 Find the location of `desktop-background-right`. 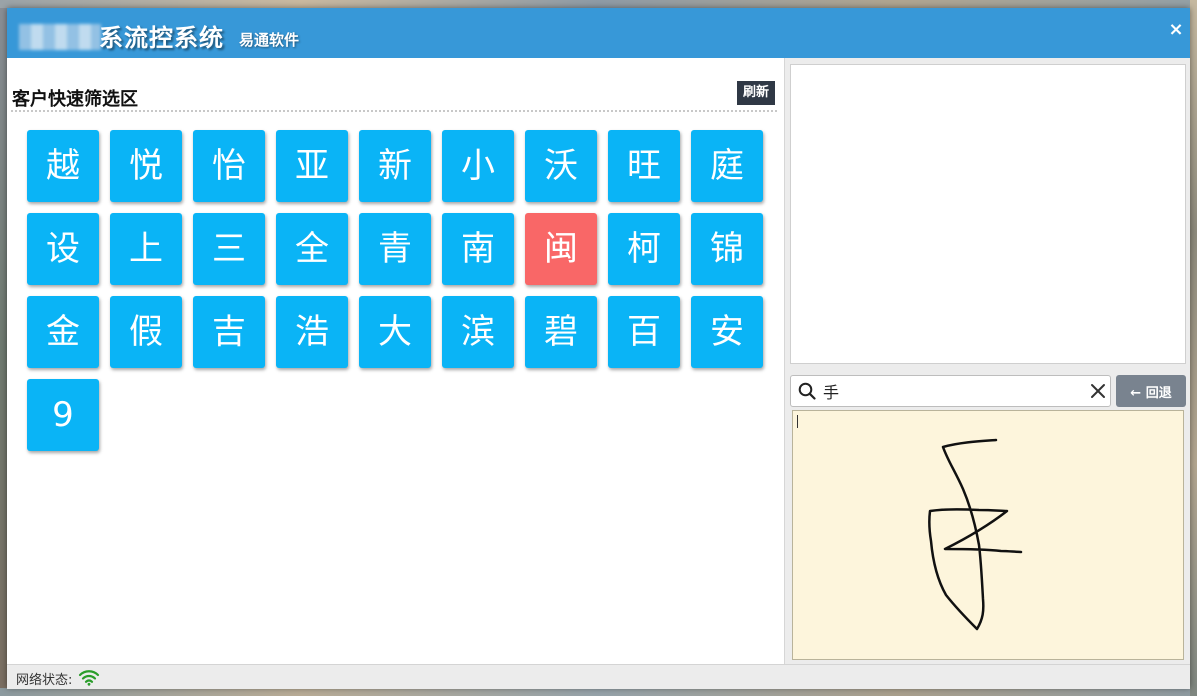

desktop-background-right is located at coordinates (1193, 348).